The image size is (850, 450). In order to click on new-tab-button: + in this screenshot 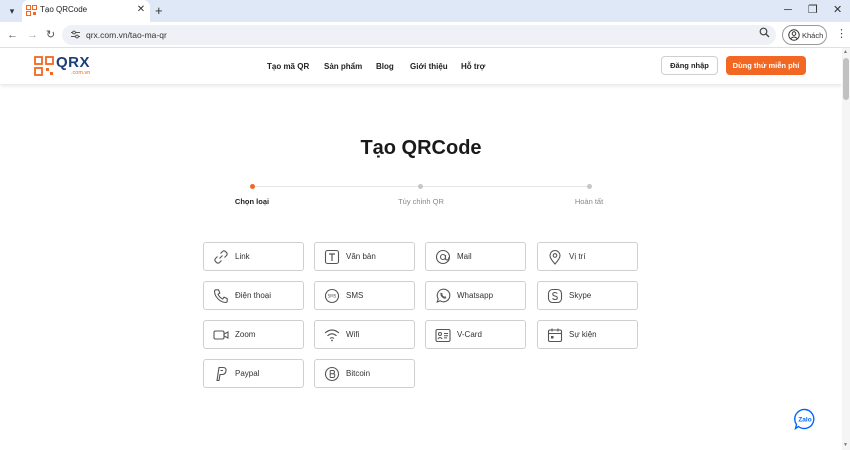, I will do `click(159, 10)`.